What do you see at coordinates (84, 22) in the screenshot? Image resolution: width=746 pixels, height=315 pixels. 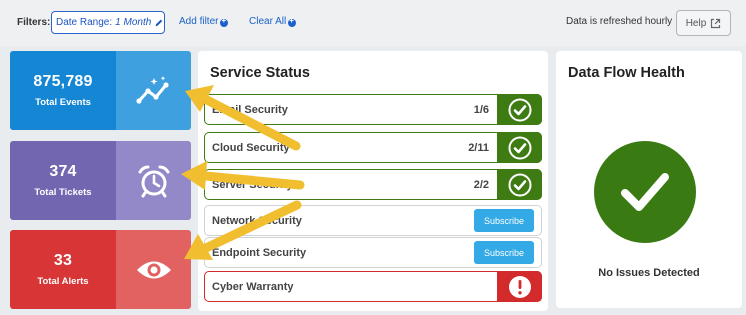 I see `date-range-label: Date Range:` at bounding box center [84, 22].